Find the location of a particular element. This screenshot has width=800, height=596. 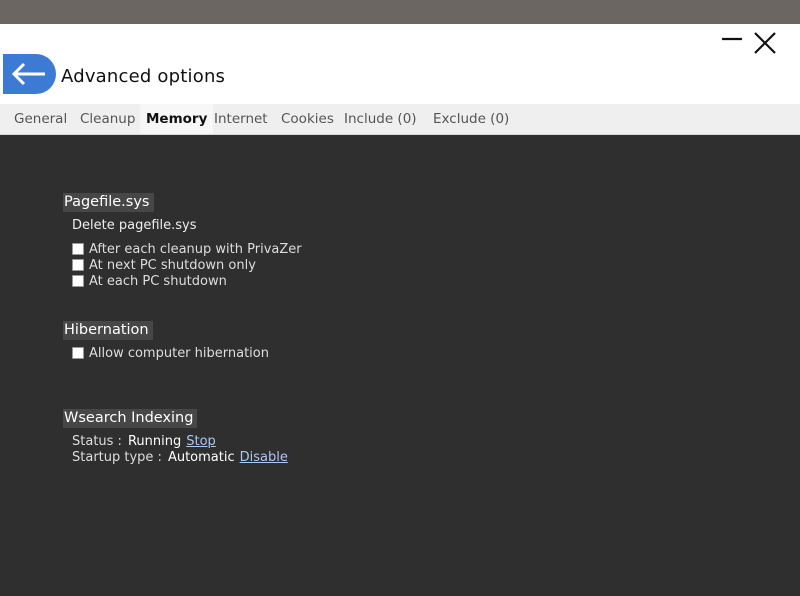

close-button is located at coordinates (765, 43).